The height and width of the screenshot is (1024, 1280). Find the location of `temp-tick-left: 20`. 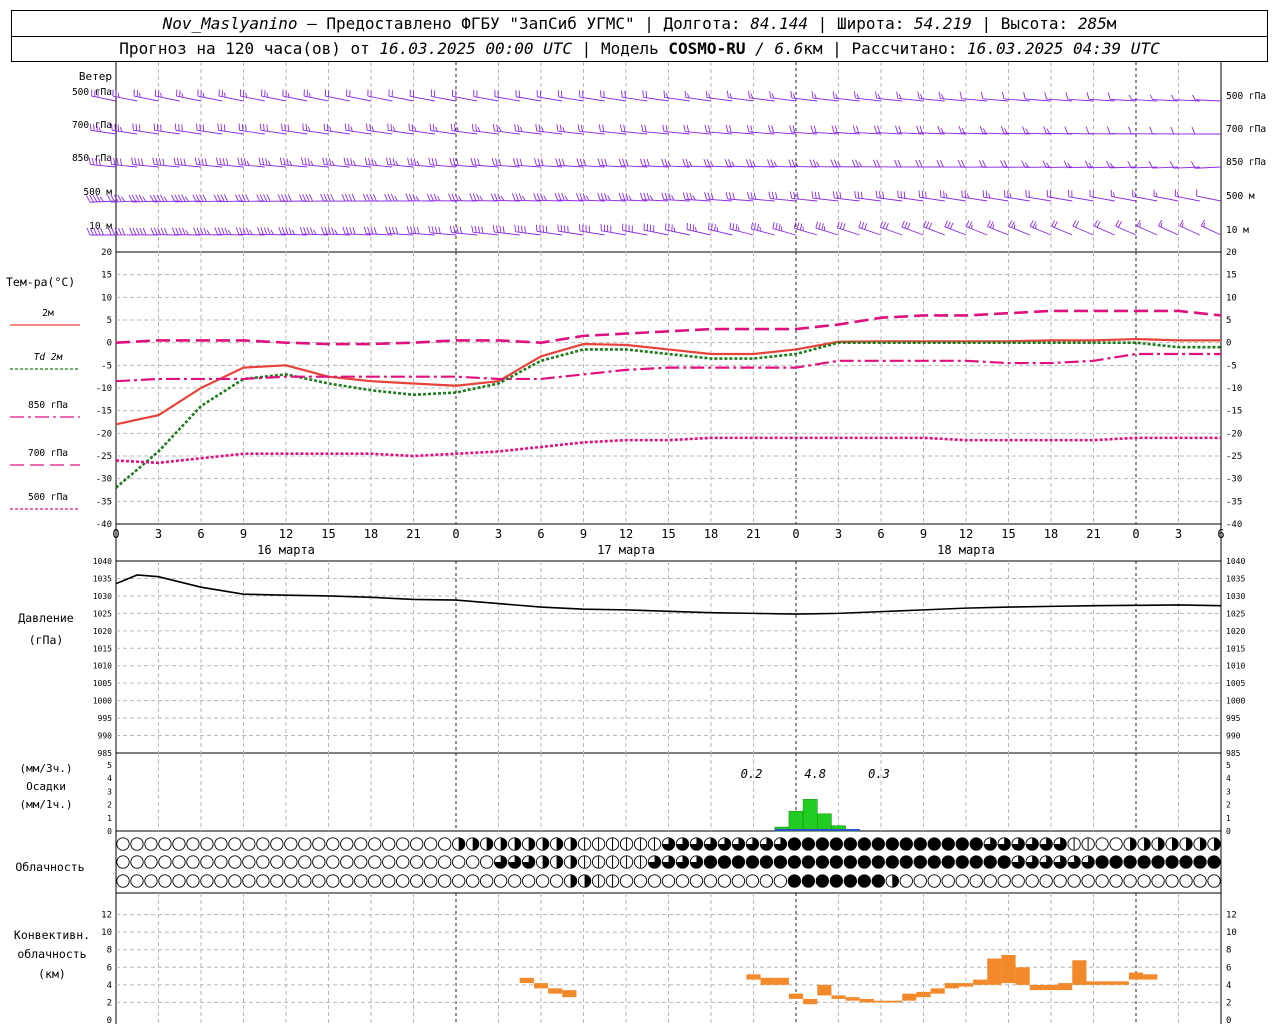

temp-tick-left: 20 is located at coordinates (106, 253).